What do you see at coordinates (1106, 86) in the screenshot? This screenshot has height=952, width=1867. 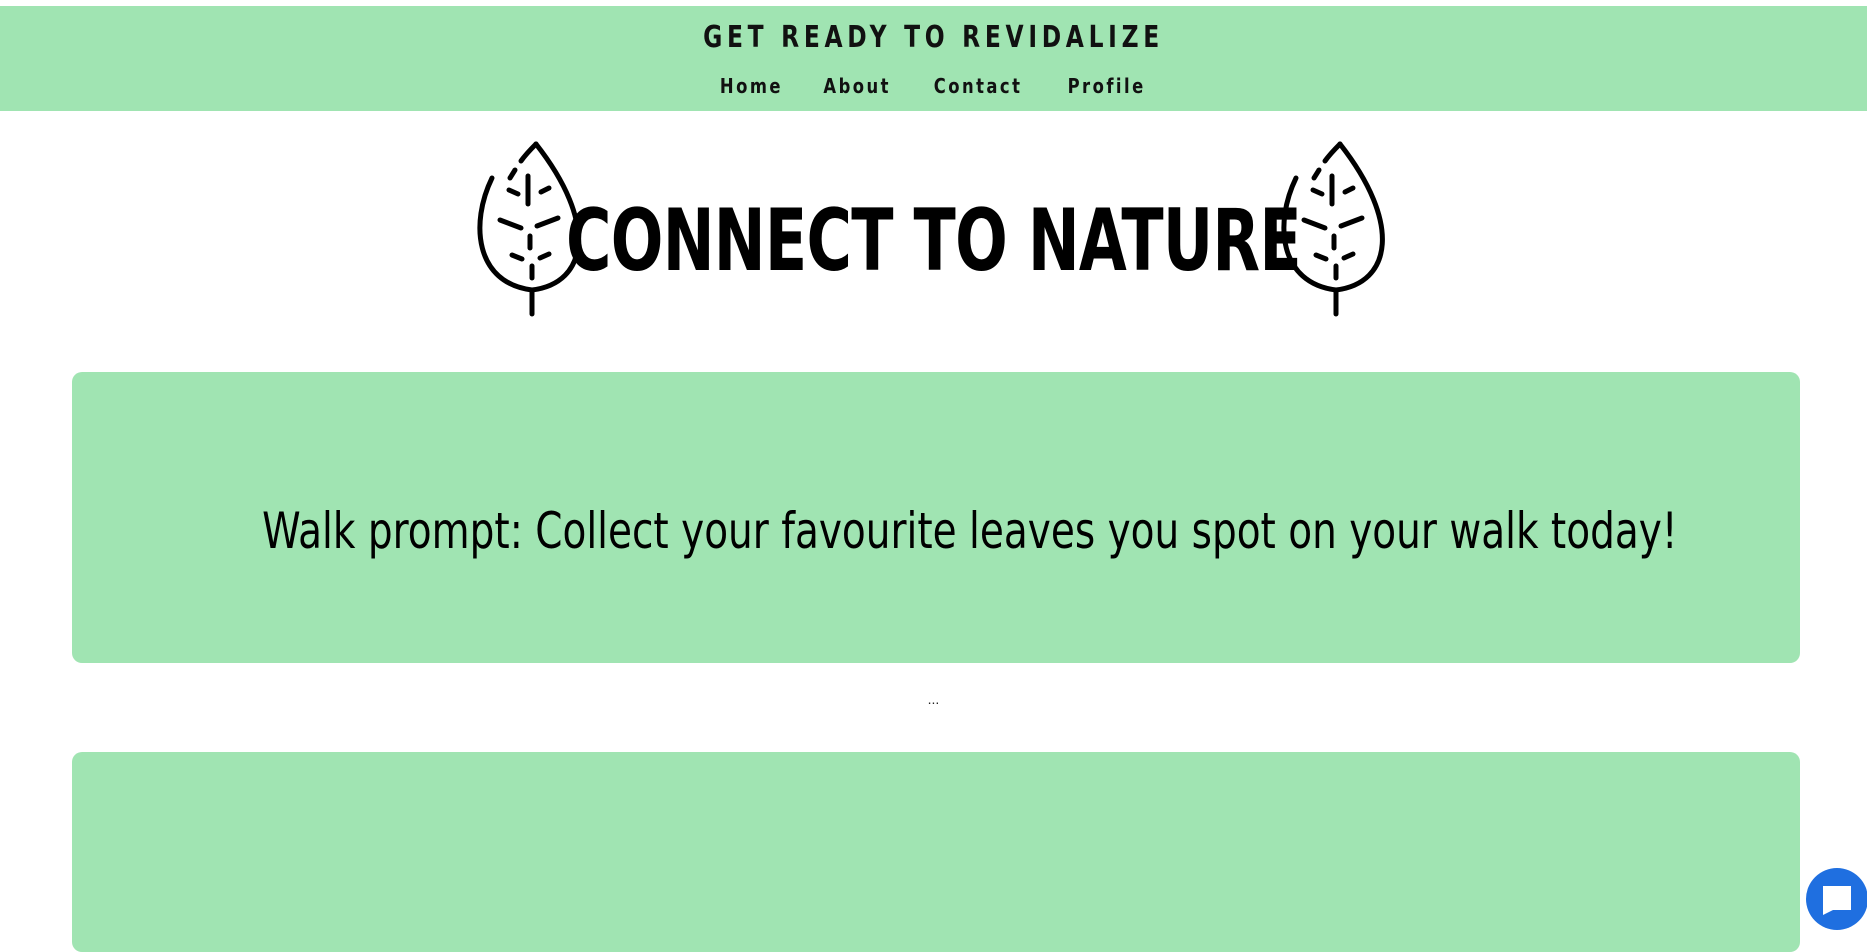 I see `nav-profile-link: Profile` at bounding box center [1106, 86].